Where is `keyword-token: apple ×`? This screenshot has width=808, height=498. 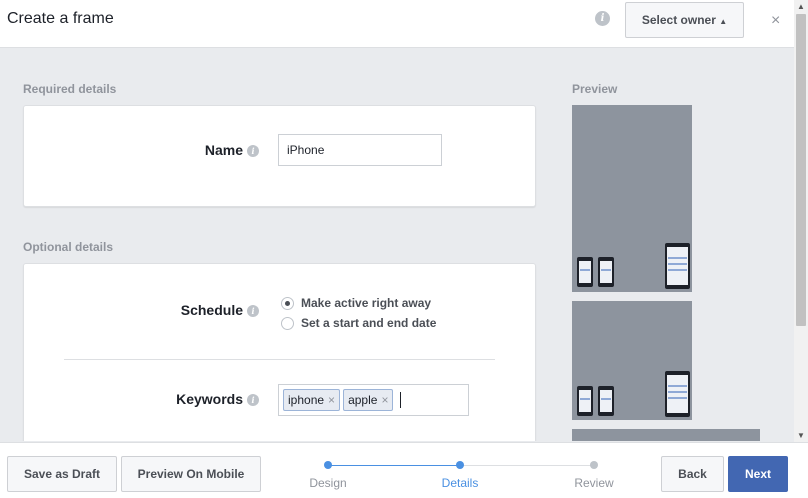
keyword-token: apple × is located at coordinates (368, 400).